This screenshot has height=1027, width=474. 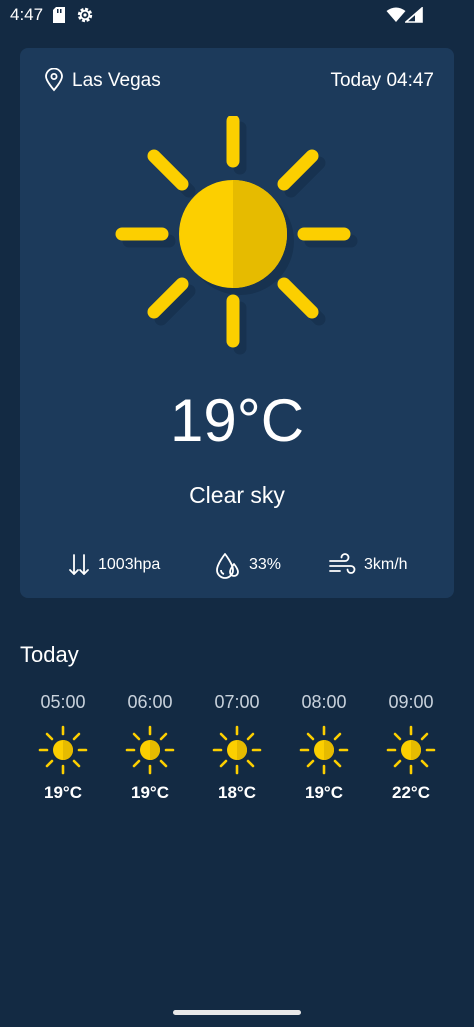 What do you see at coordinates (237, 495) in the screenshot?
I see `weather-condition: Clear sky` at bounding box center [237, 495].